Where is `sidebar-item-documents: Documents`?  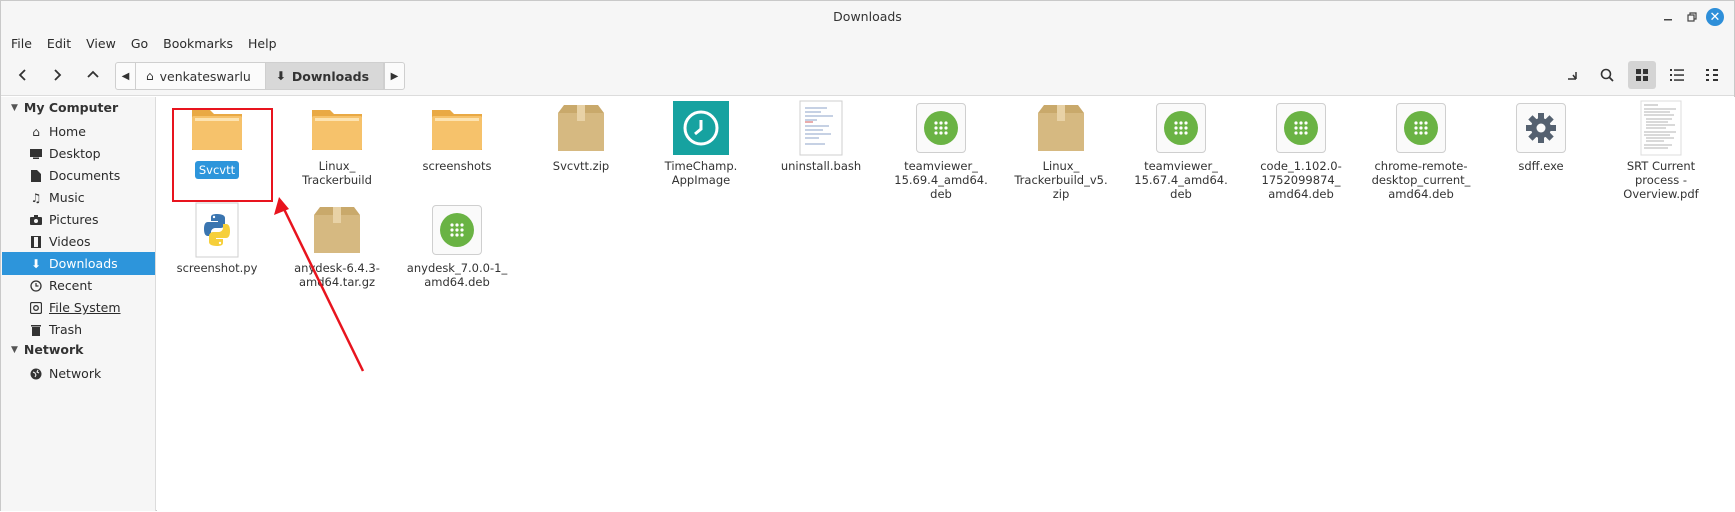
sidebar-item-documents: Documents is located at coordinates (78, 175).